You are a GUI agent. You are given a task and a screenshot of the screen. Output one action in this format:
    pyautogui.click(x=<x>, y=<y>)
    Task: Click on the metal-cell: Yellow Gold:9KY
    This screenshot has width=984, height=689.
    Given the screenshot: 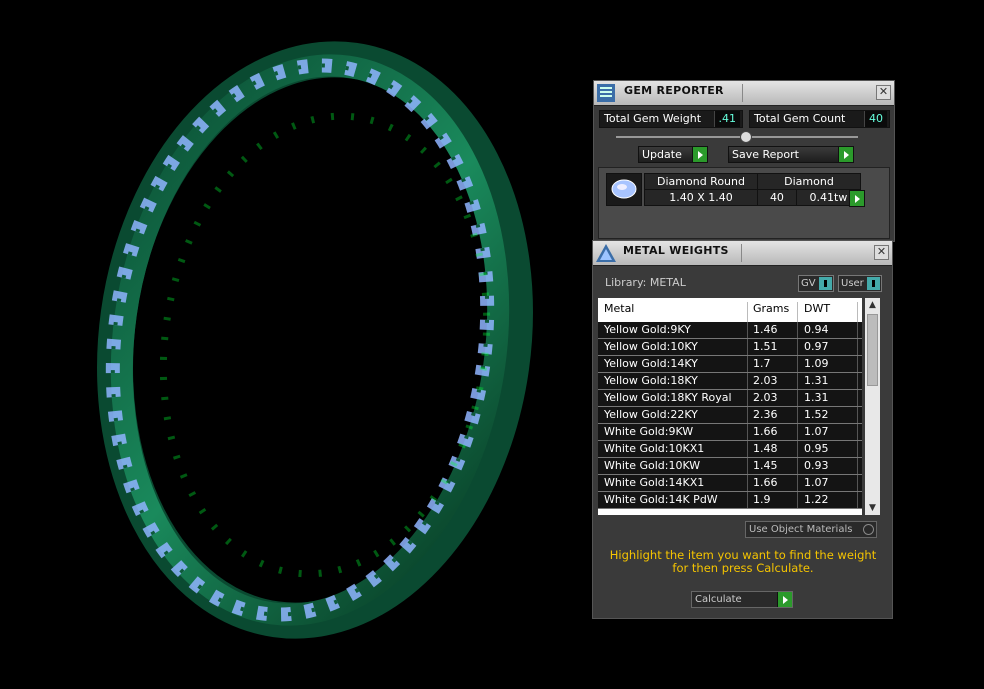 What is the action you would take?
    pyautogui.click(x=647, y=329)
    